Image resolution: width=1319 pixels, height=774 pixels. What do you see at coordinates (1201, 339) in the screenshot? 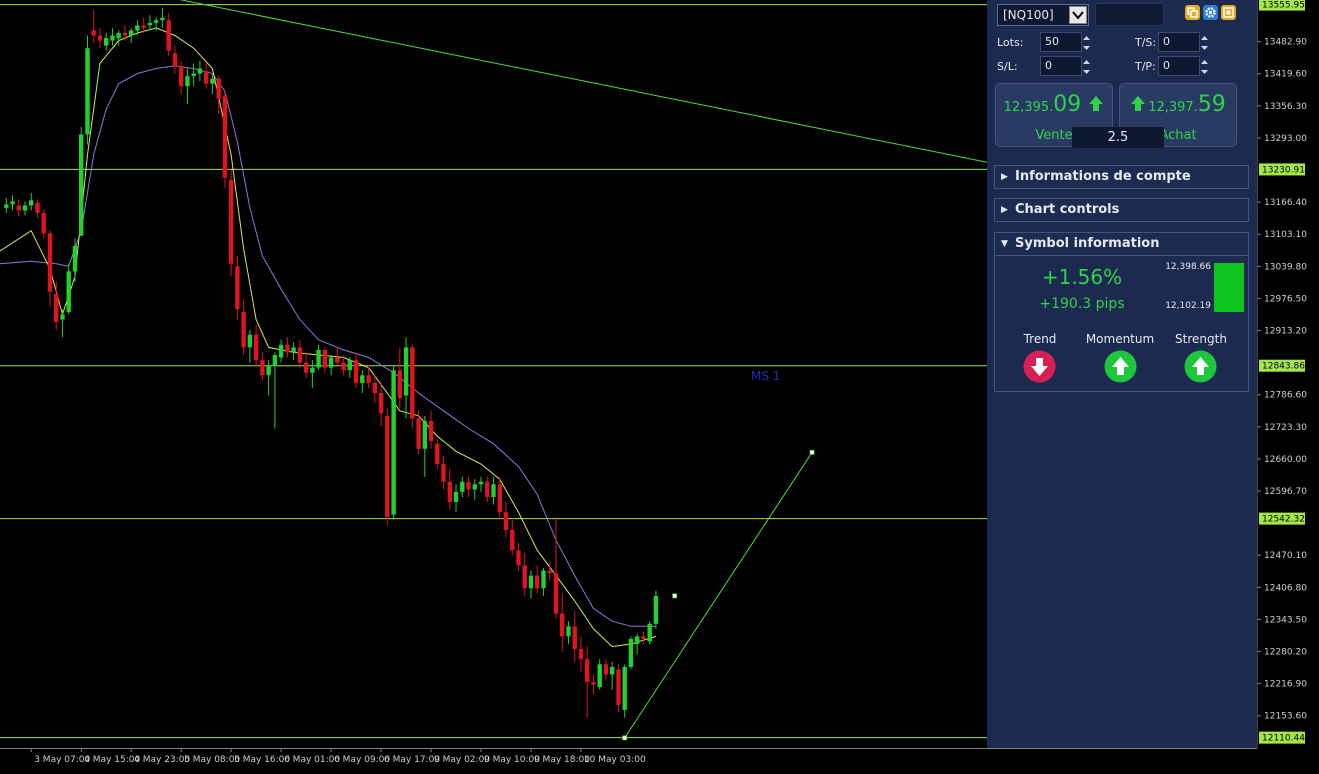
I see `strength-label: Strength` at bounding box center [1201, 339].